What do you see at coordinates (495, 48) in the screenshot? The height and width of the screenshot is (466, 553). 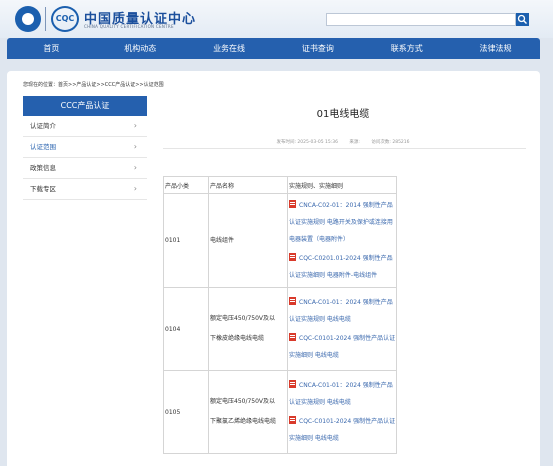 I see `nav-law: 法律法规` at bounding box center [495, 48].